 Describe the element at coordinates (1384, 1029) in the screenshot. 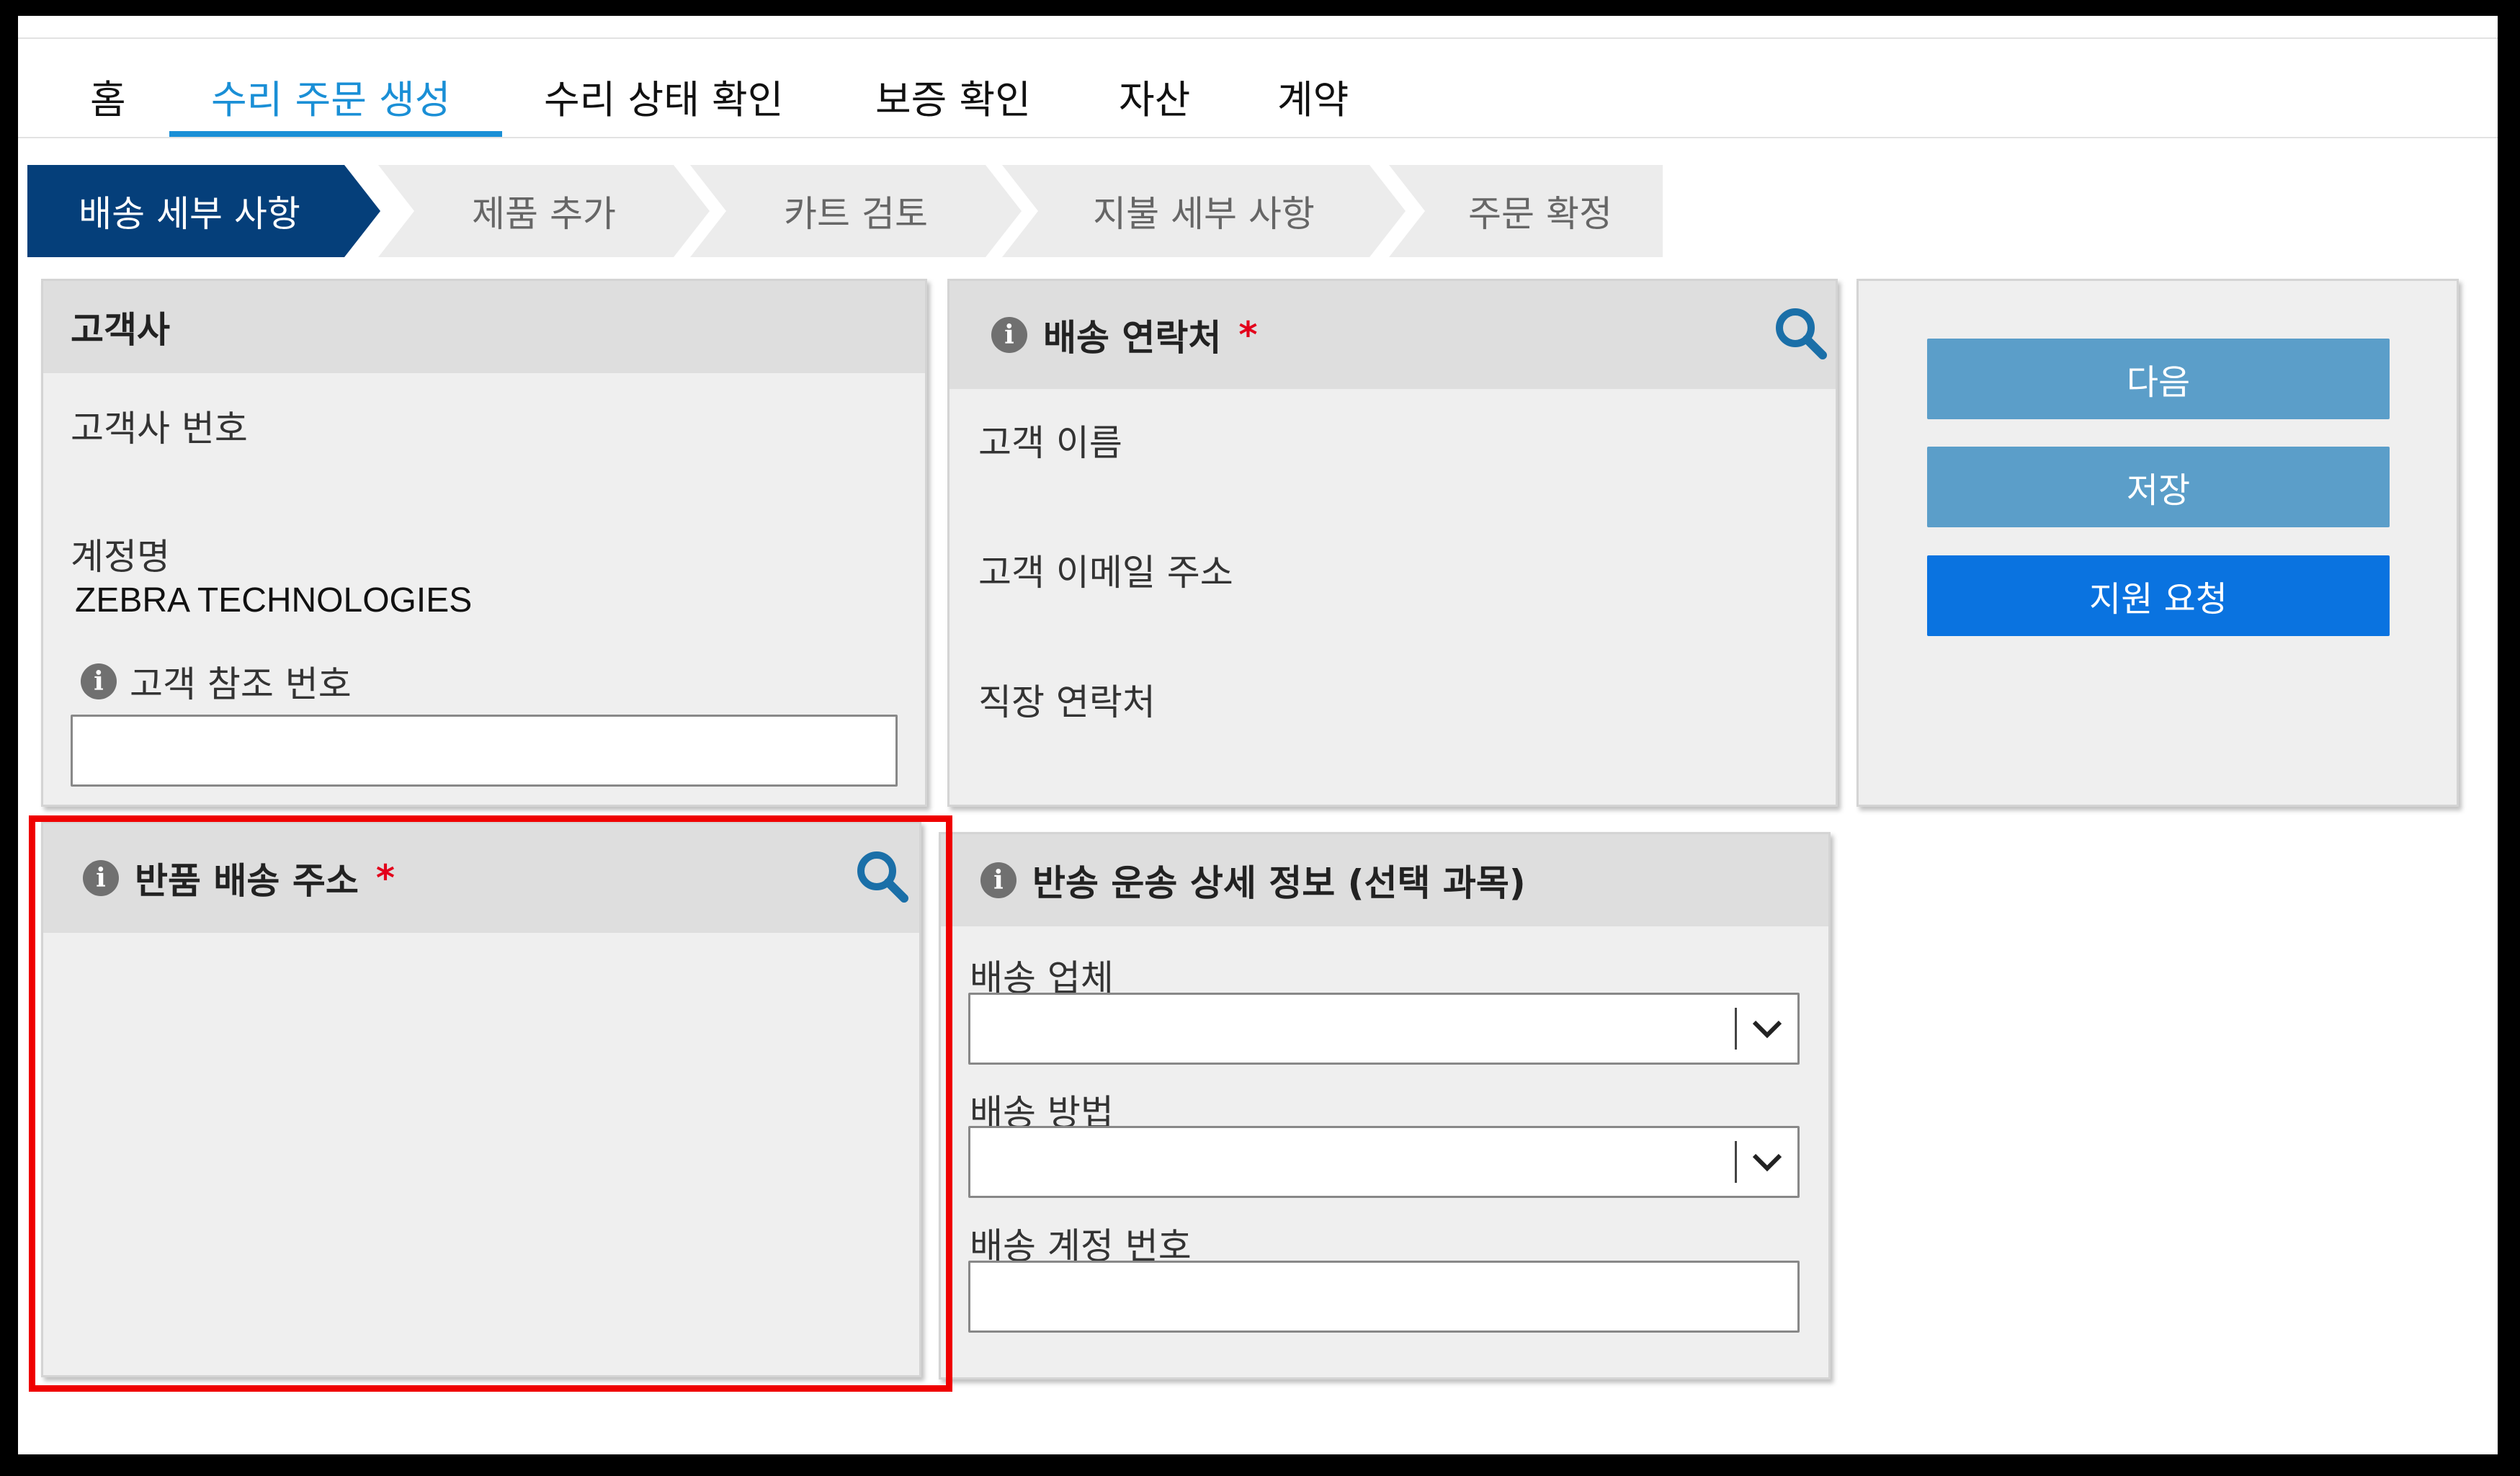

I see `carrier-select` at that location.